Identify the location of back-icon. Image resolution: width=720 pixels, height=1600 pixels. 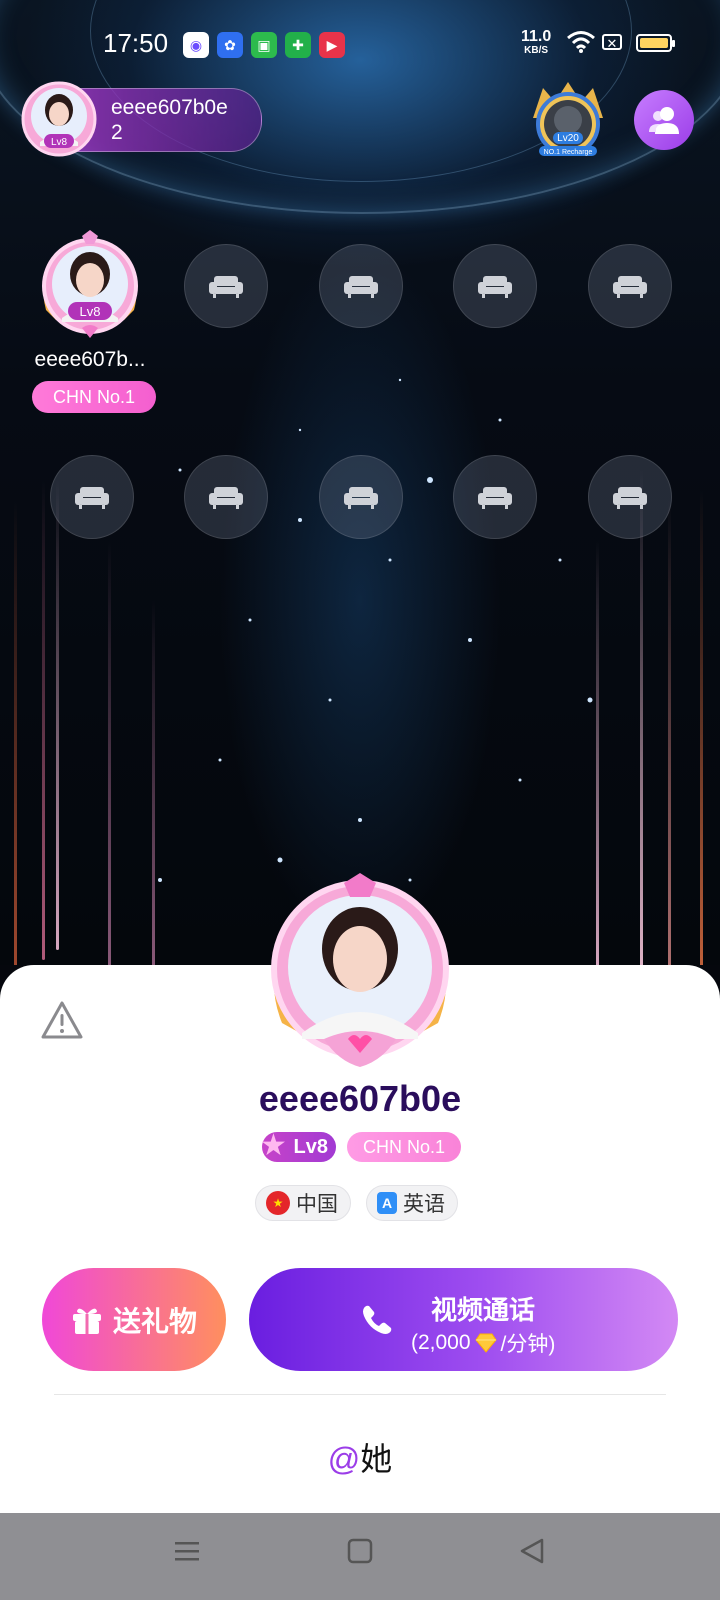
(532, 1551).